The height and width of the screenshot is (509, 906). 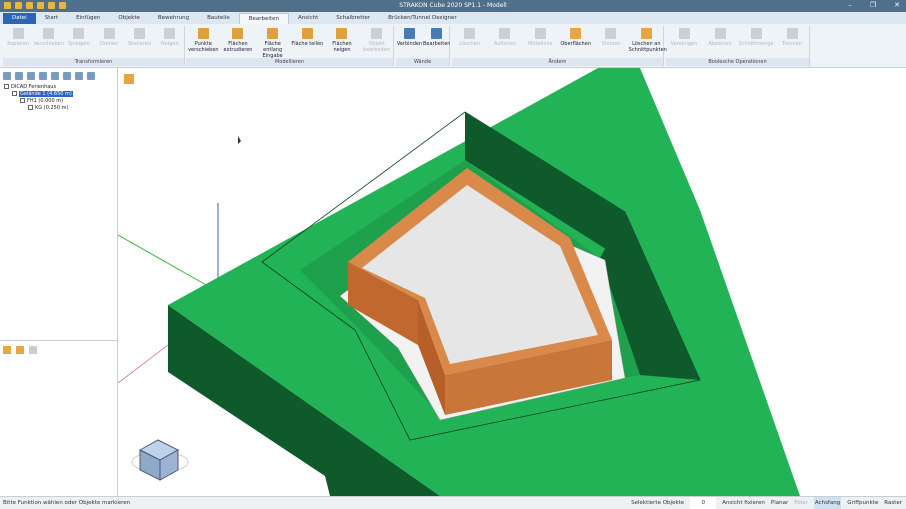 I want to click on ribbon-button: Schnittmenge, so click(x=756, y=36).